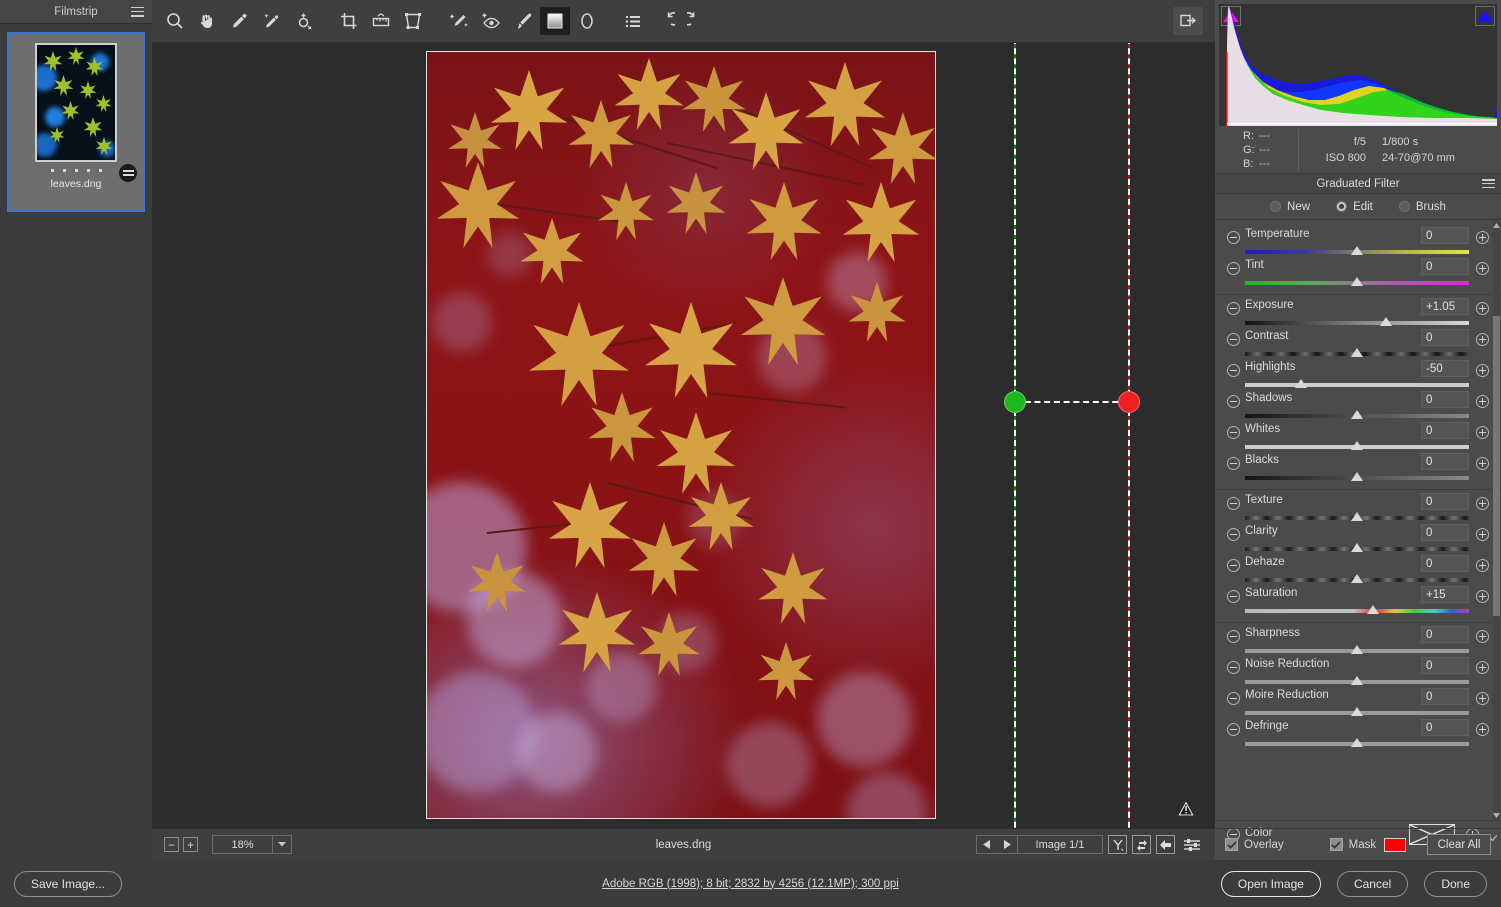 The height and width of the screenshot is (907, 1501). I want to click on contrast-thumb, so click(1357, 352).